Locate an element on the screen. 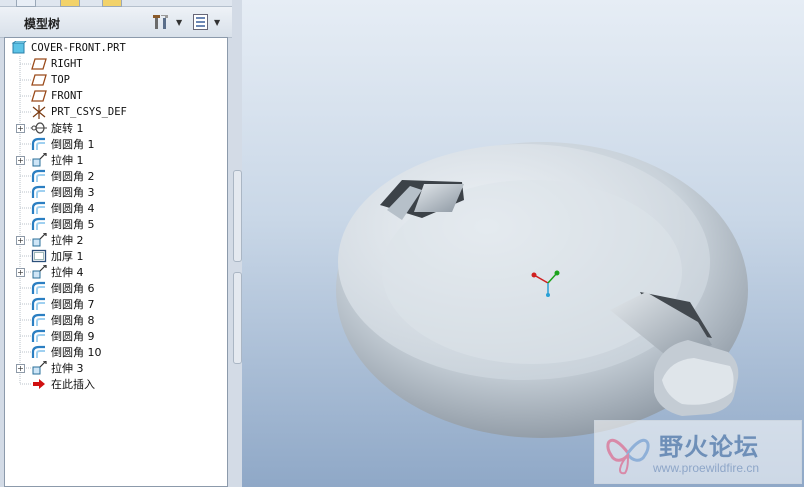  tree-node-label: 倒圆角 4 is located at coordinates (73, 208).